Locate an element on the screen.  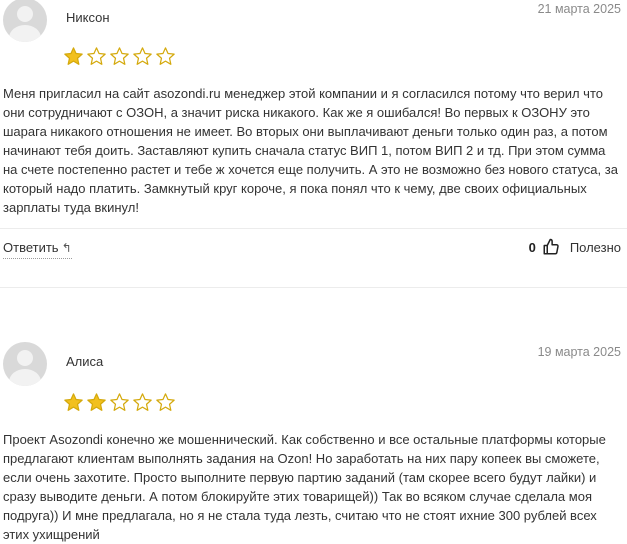
review-author: Алиса is located at coordinates (85, 361).